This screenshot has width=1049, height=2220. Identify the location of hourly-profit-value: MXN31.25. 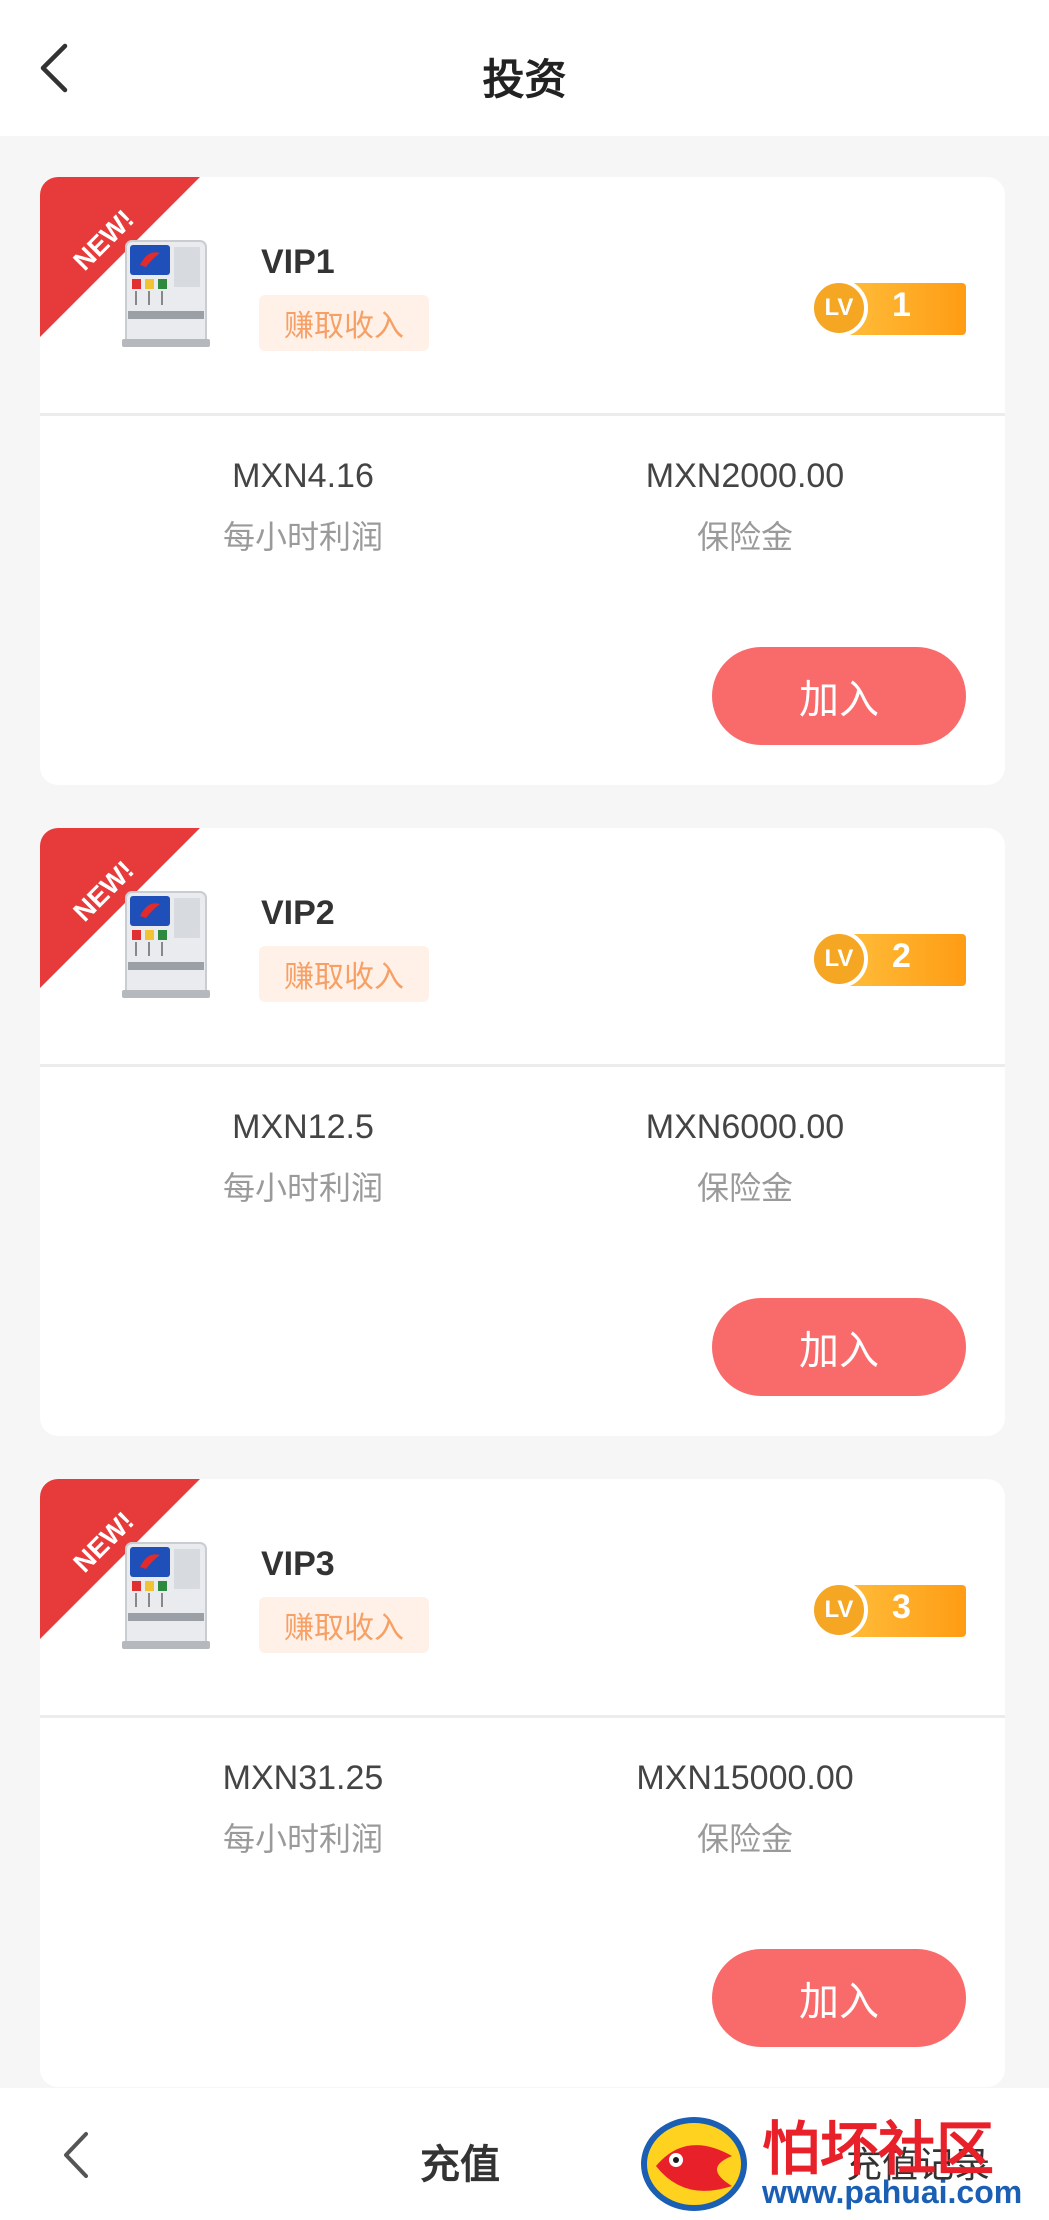
(303, 1778).